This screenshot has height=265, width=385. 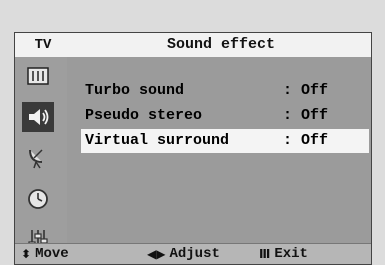 What do you see at coordinates (52, 254) in the screenshot?
I see `move-label: Move` at bounding box center [52, 254].